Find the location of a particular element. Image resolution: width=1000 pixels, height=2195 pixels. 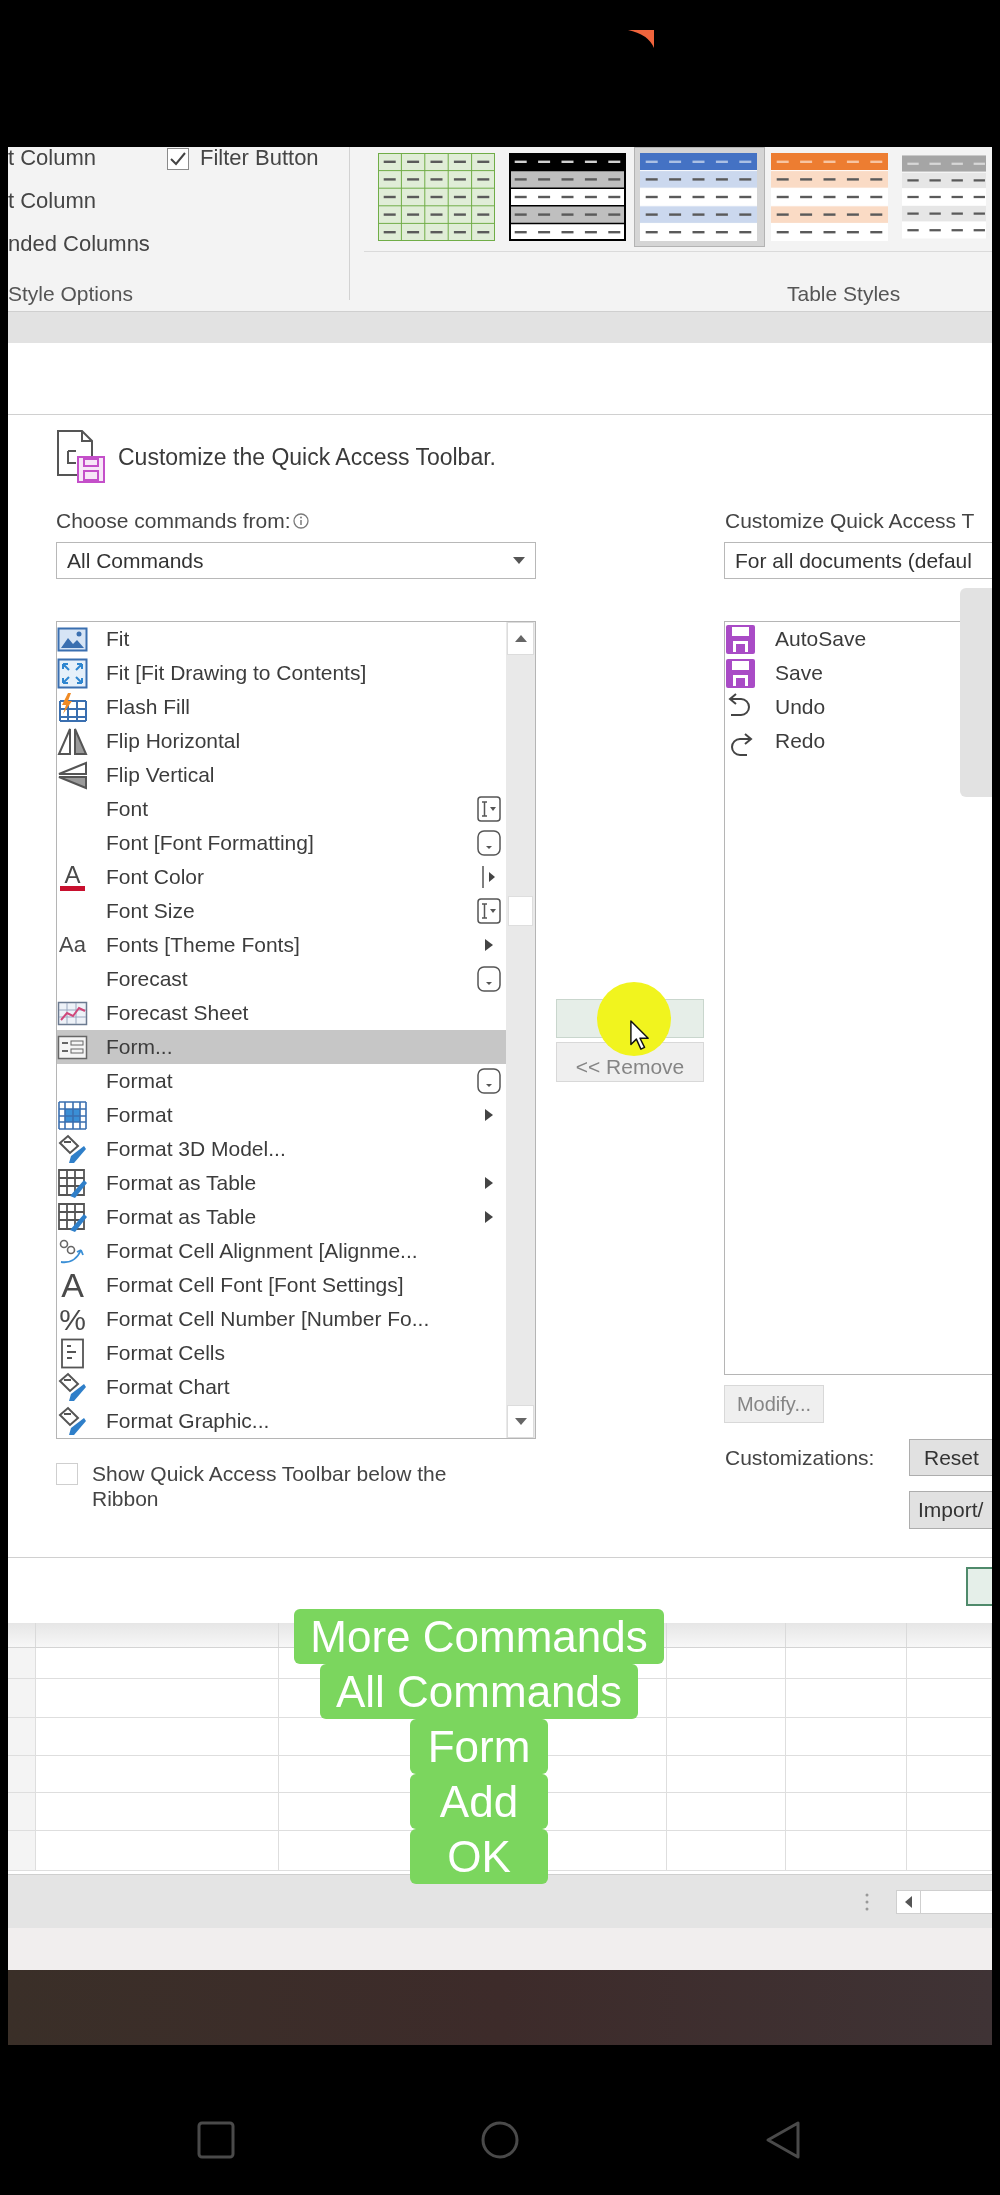

commands-dropdown: All Commands is located at coordinates (296, 560).